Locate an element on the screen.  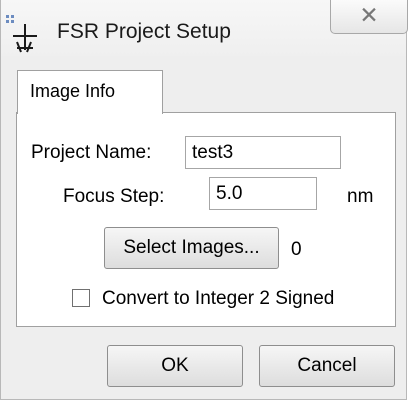
cancel-button: Cancel is located at coordinates (327, 366).